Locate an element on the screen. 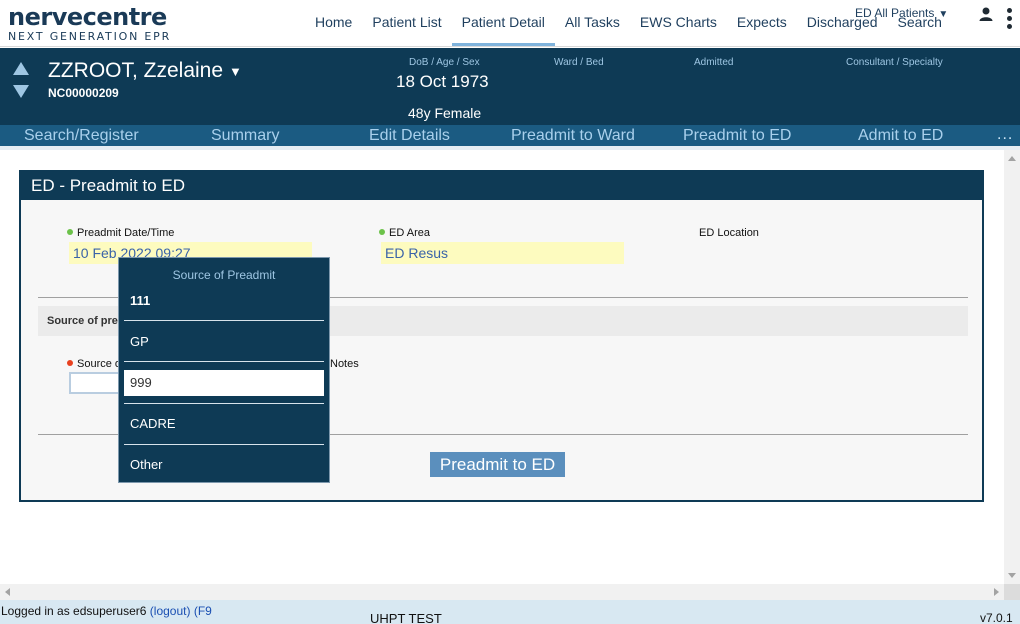  environment-label: UHPT TEST is located at coordinates (406, 617).